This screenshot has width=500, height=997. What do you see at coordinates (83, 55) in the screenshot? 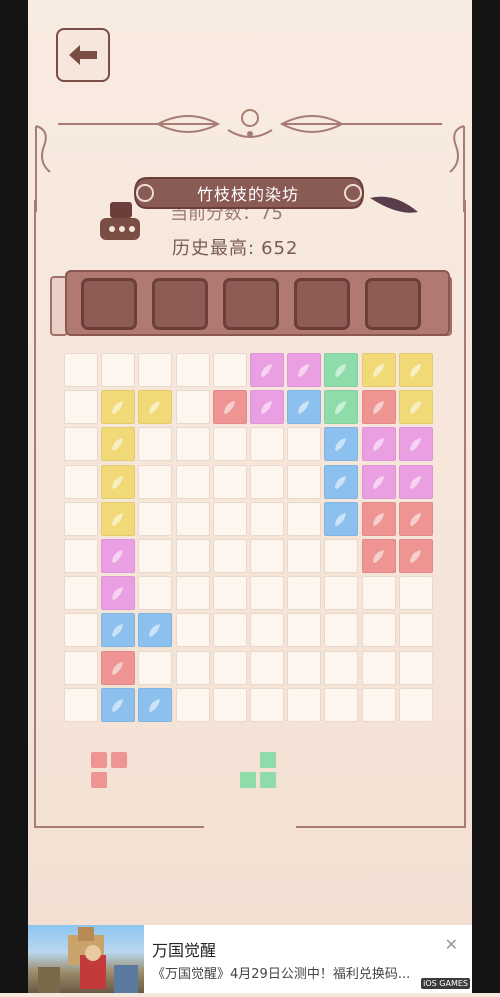
I see `back-button` at bounding box center [83, 55].